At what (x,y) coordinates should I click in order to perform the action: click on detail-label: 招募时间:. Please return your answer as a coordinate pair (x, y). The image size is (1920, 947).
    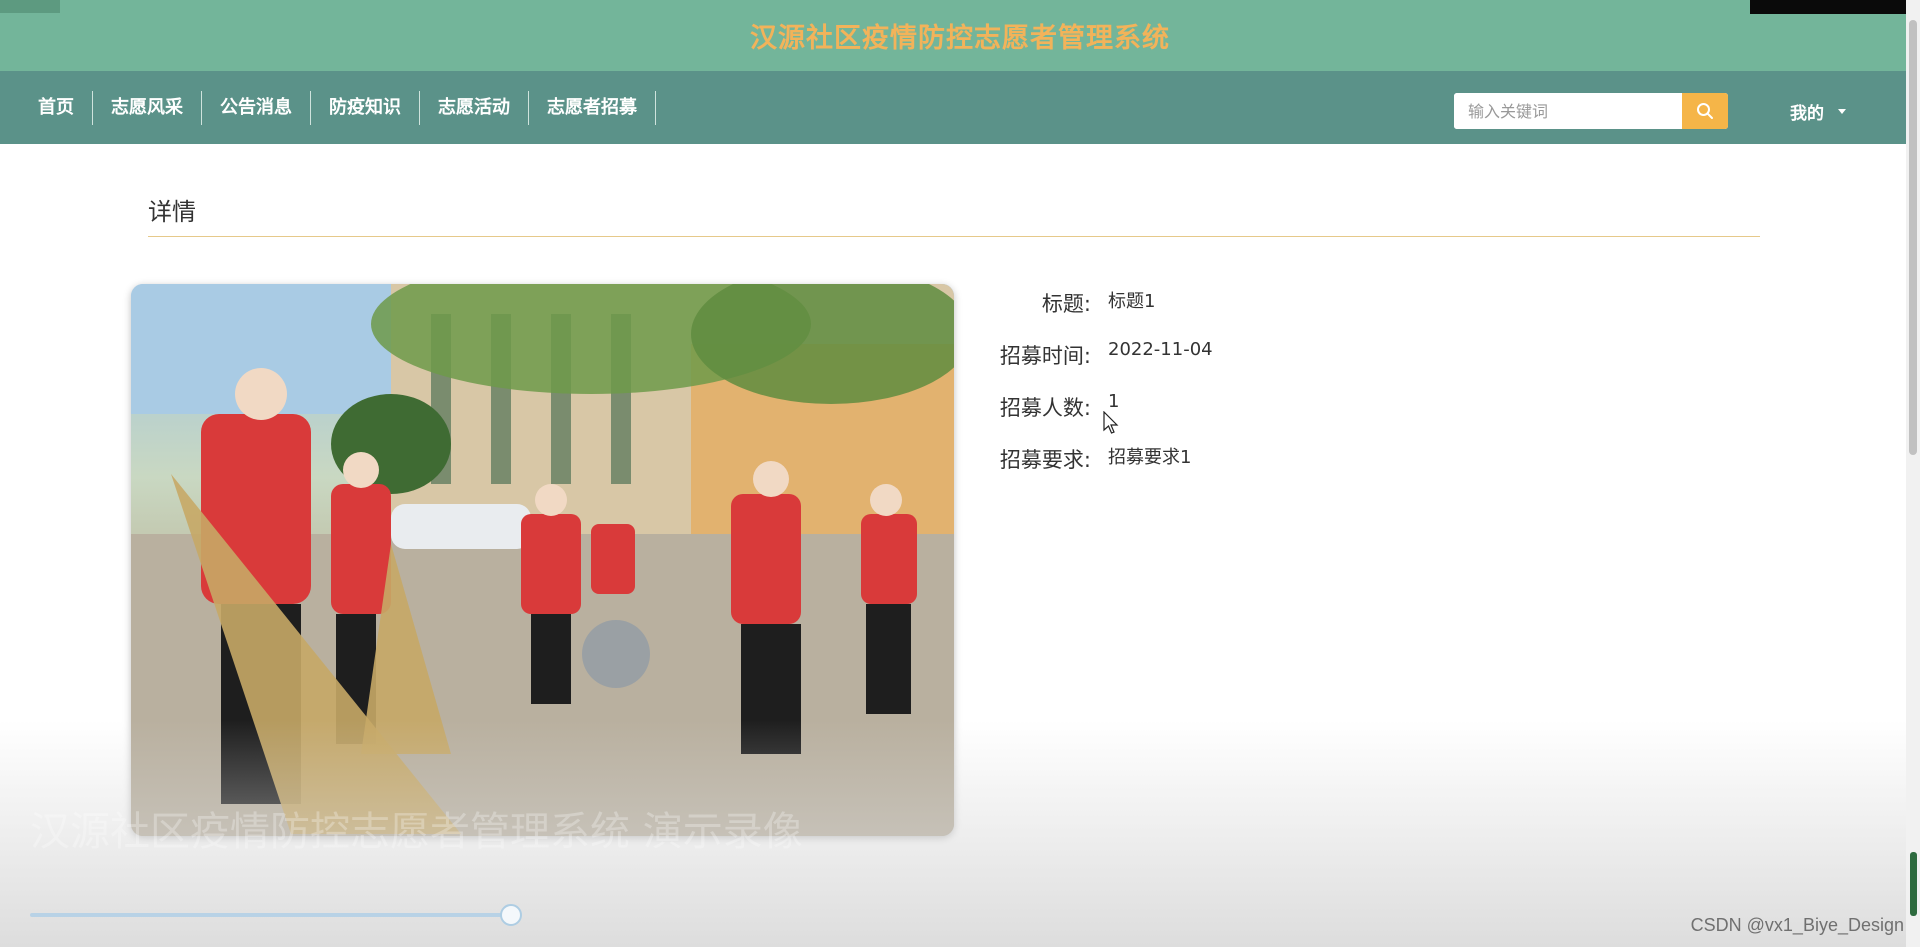
    Looking at the image, I should click on (1045, 356).